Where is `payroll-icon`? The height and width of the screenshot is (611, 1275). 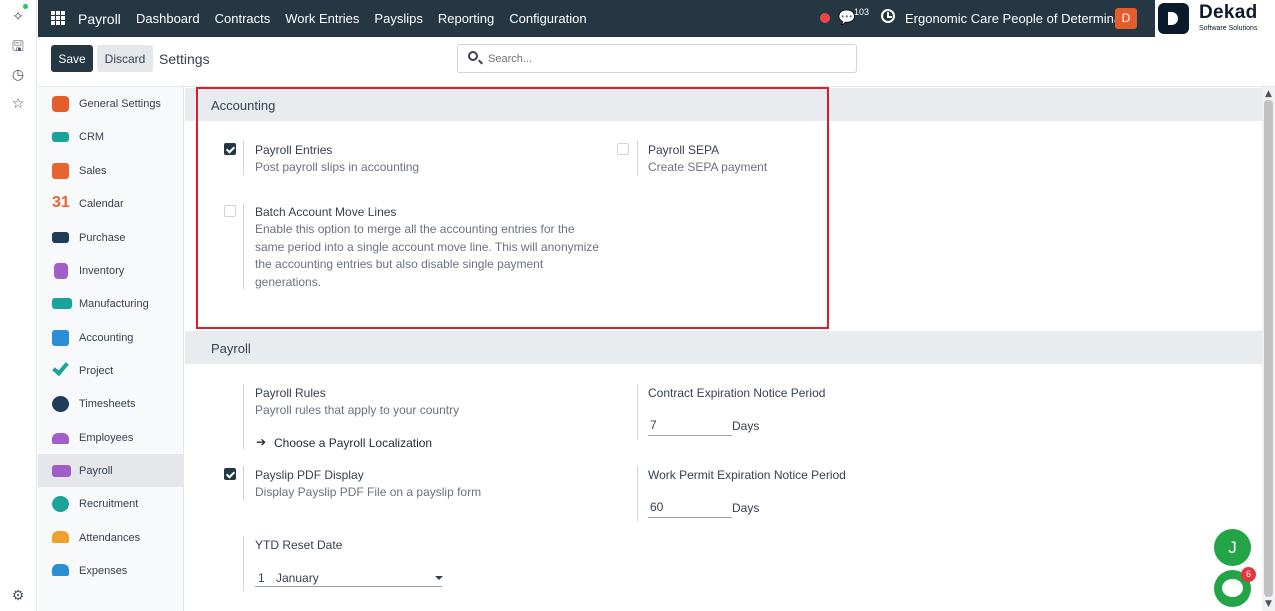
payroll-icon is located at coordinates (61, 471).